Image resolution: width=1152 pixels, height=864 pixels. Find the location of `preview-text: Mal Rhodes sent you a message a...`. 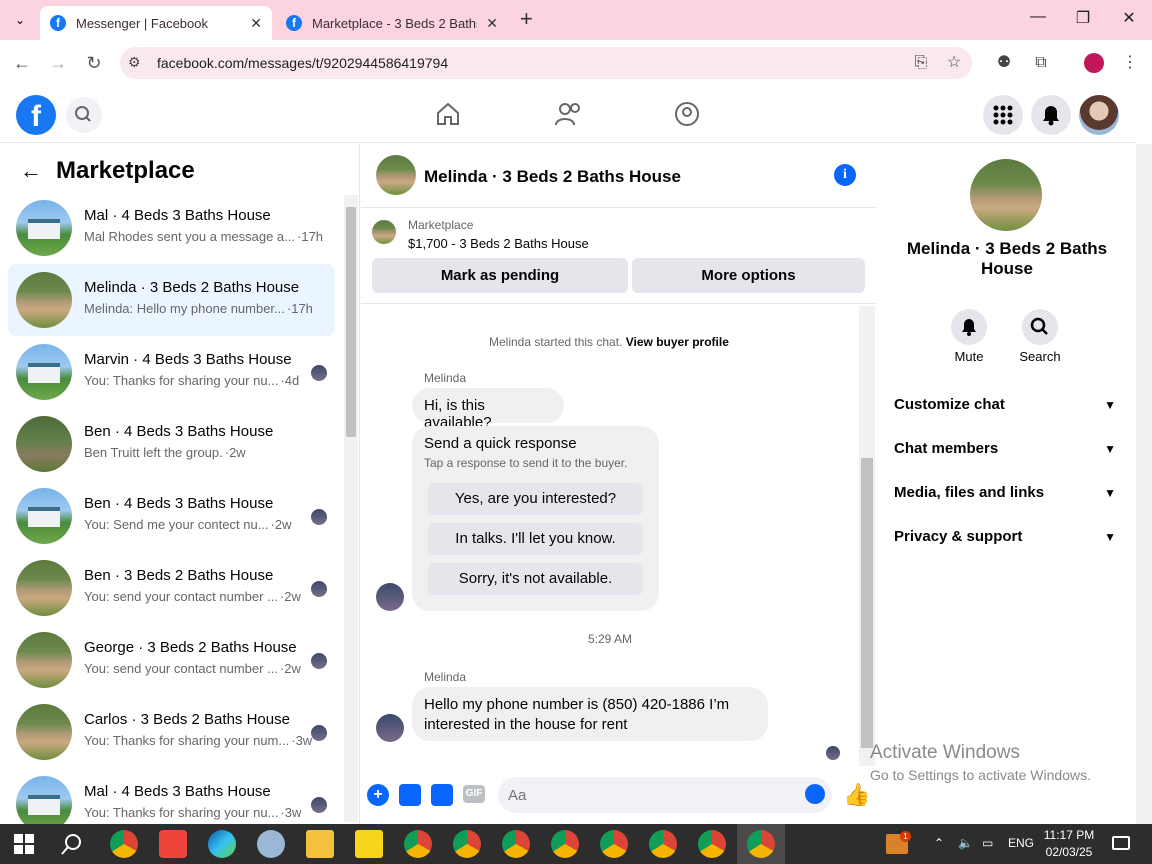

preview-text: Mal Rhodes sent you a message a... is located at coordinates (190, 236).